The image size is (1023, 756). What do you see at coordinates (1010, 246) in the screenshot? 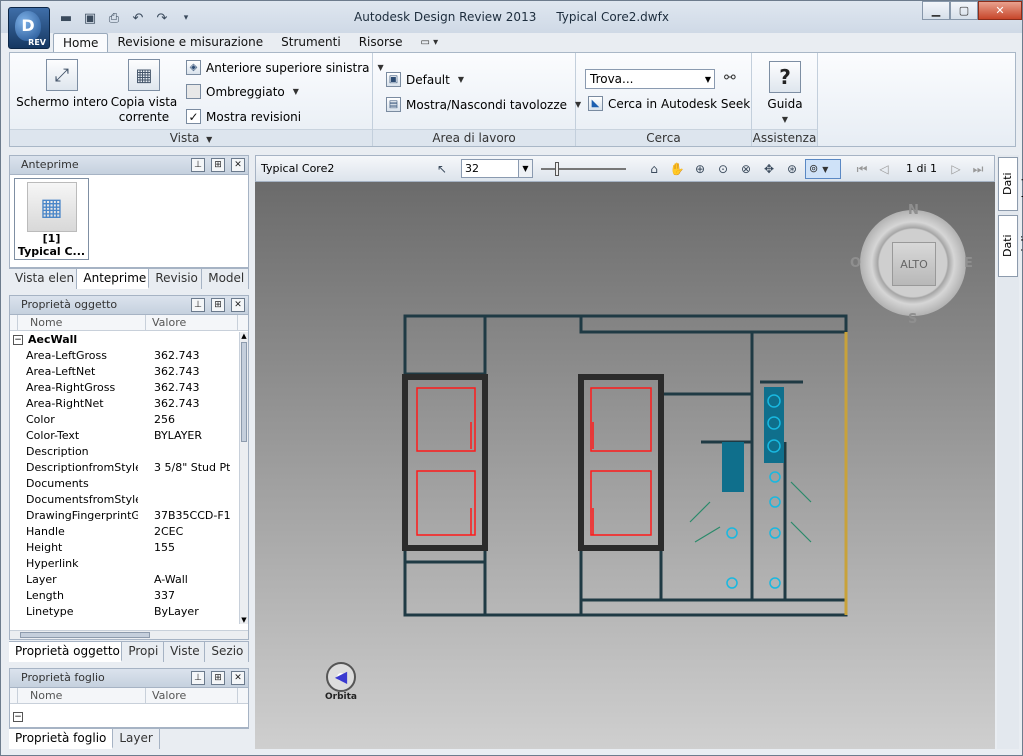
I see `tab-dati-griglia: Dati griglia` at bounding box center [1010, 246].